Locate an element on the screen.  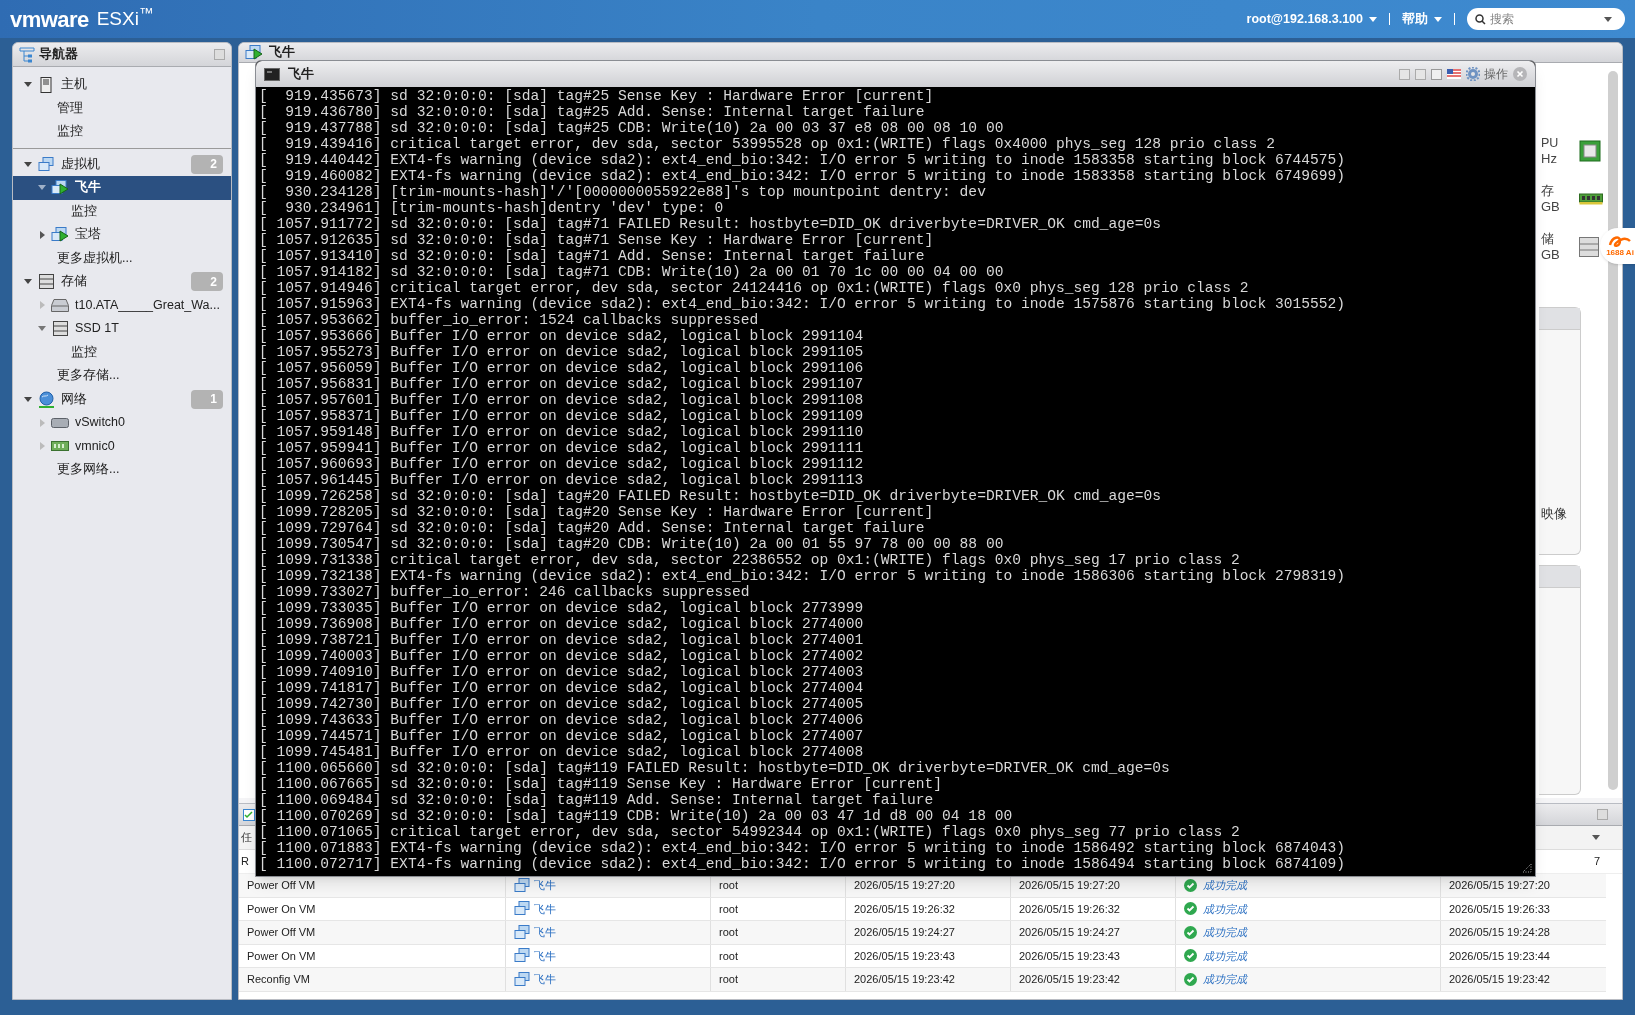
search-field: 搜索 is located at coordinates (1546, 19).